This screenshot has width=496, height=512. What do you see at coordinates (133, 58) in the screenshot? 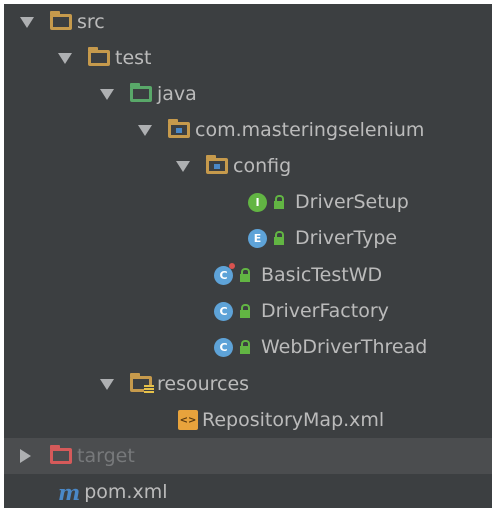
I see `node-label: test` at bounding box center [133, 58].